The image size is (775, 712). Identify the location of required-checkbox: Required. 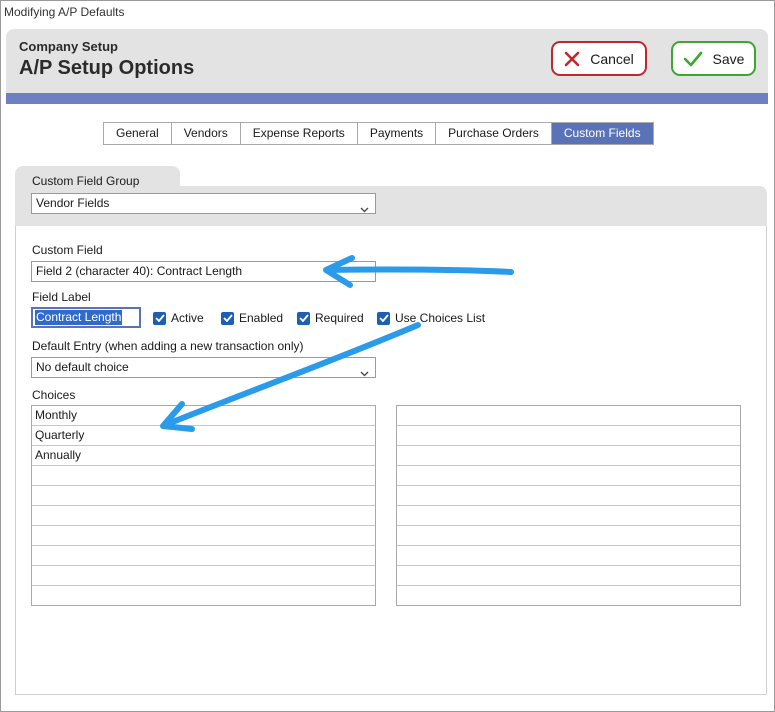
(330, 318).